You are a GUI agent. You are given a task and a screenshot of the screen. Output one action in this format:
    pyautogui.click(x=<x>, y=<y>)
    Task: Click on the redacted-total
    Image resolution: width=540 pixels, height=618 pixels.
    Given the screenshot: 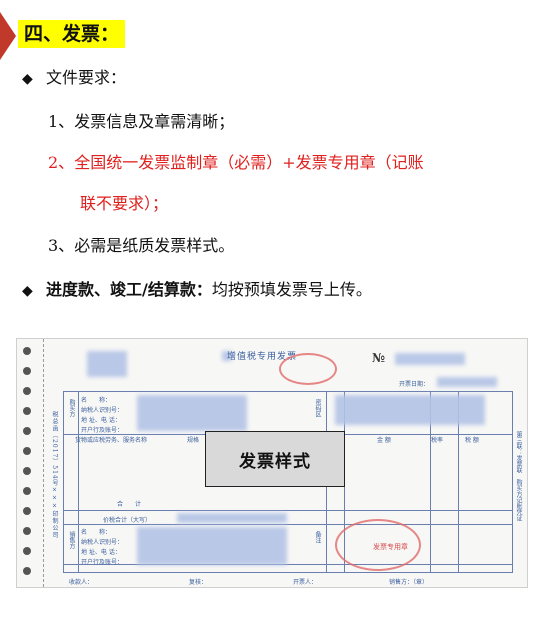 What is the action you would take?
    pyautogui.click(x=232, y=518)
    